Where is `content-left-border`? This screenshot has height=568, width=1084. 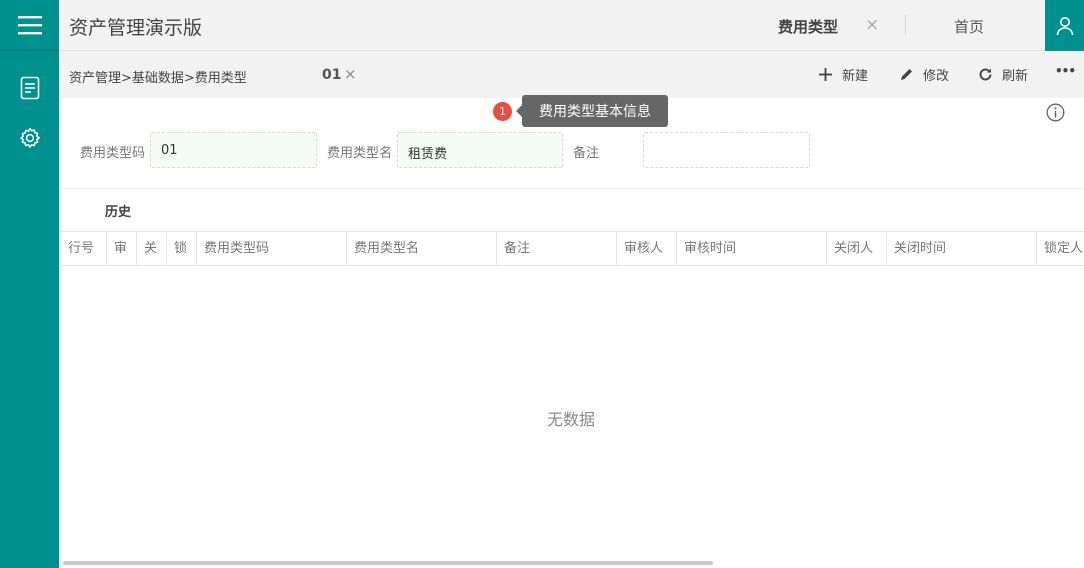
content-left-border is located at coordinates (60, 333).